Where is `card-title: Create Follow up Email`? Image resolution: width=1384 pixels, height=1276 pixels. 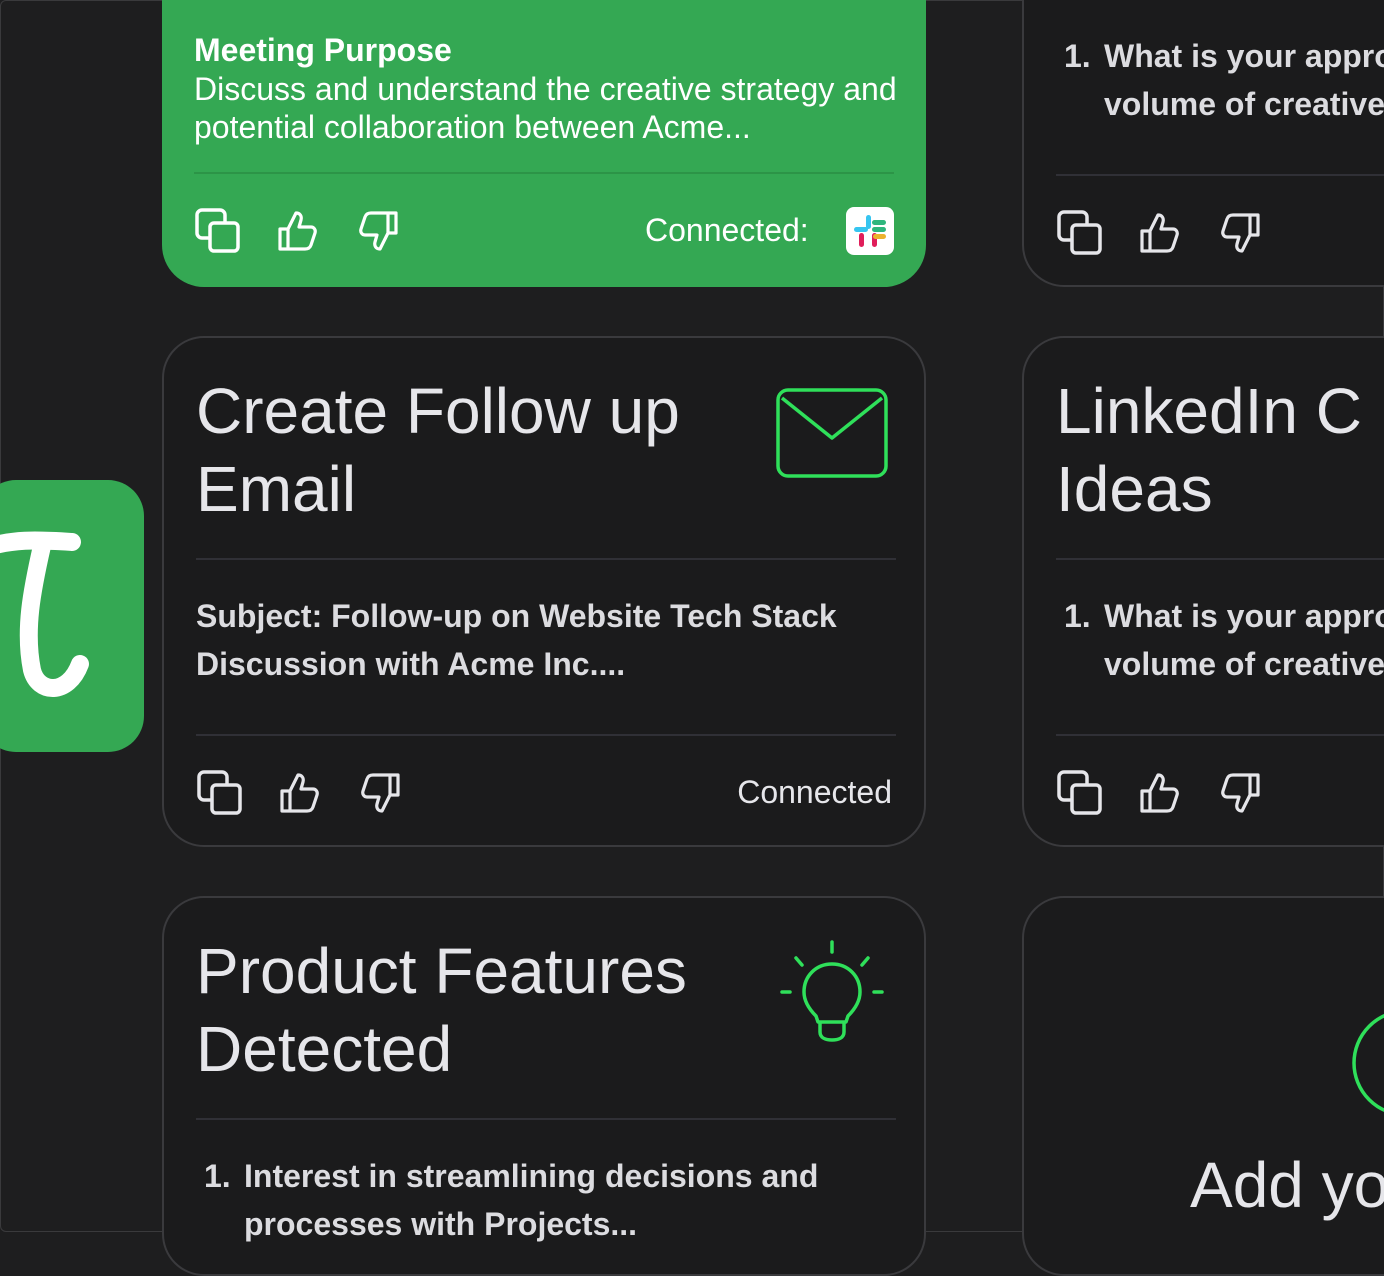 card-title: Create Follow up Email is located at coordinates (438, 450).